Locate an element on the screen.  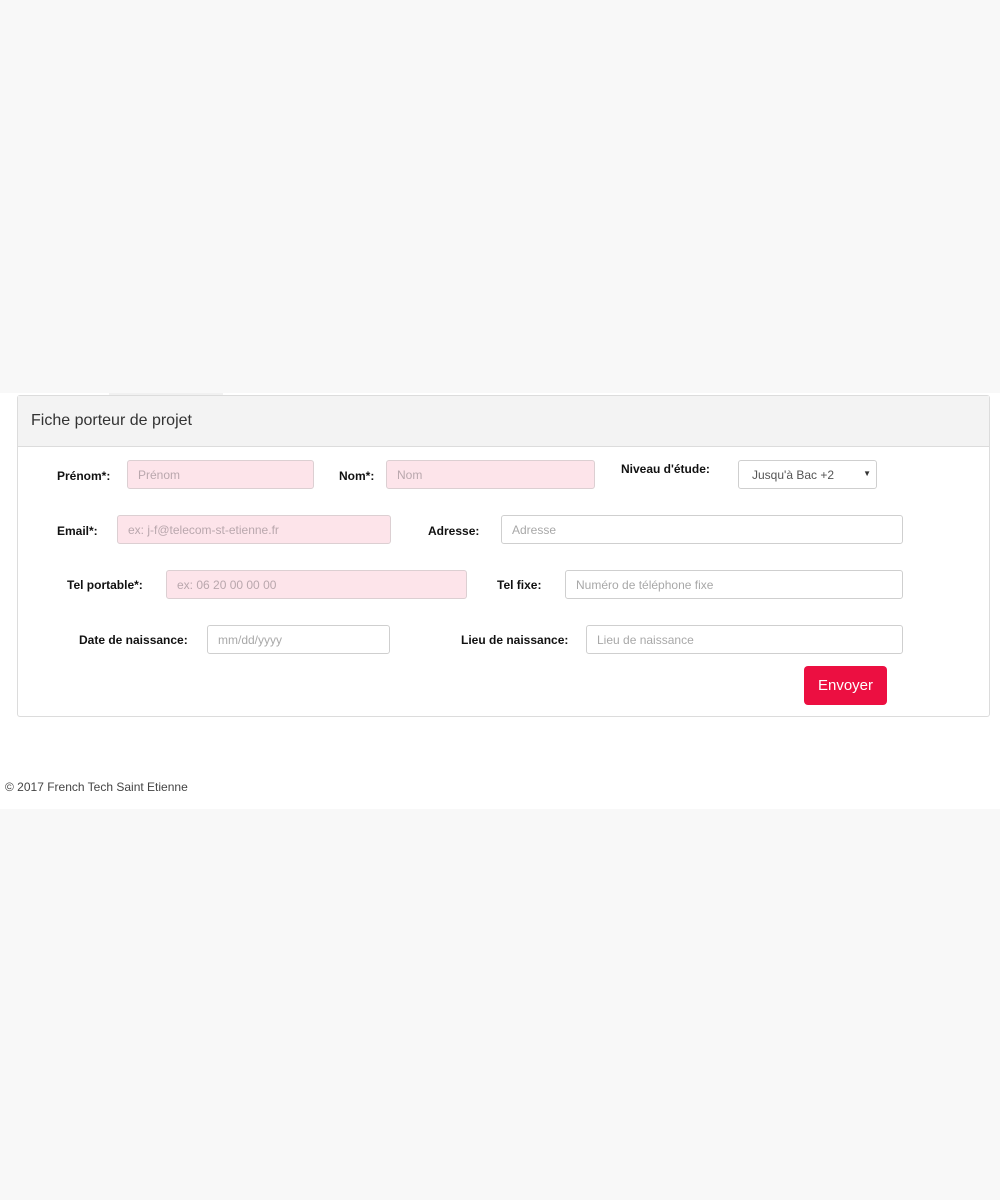
date-naissance-label: Date de naissance: is located at coordinates (133, 640).